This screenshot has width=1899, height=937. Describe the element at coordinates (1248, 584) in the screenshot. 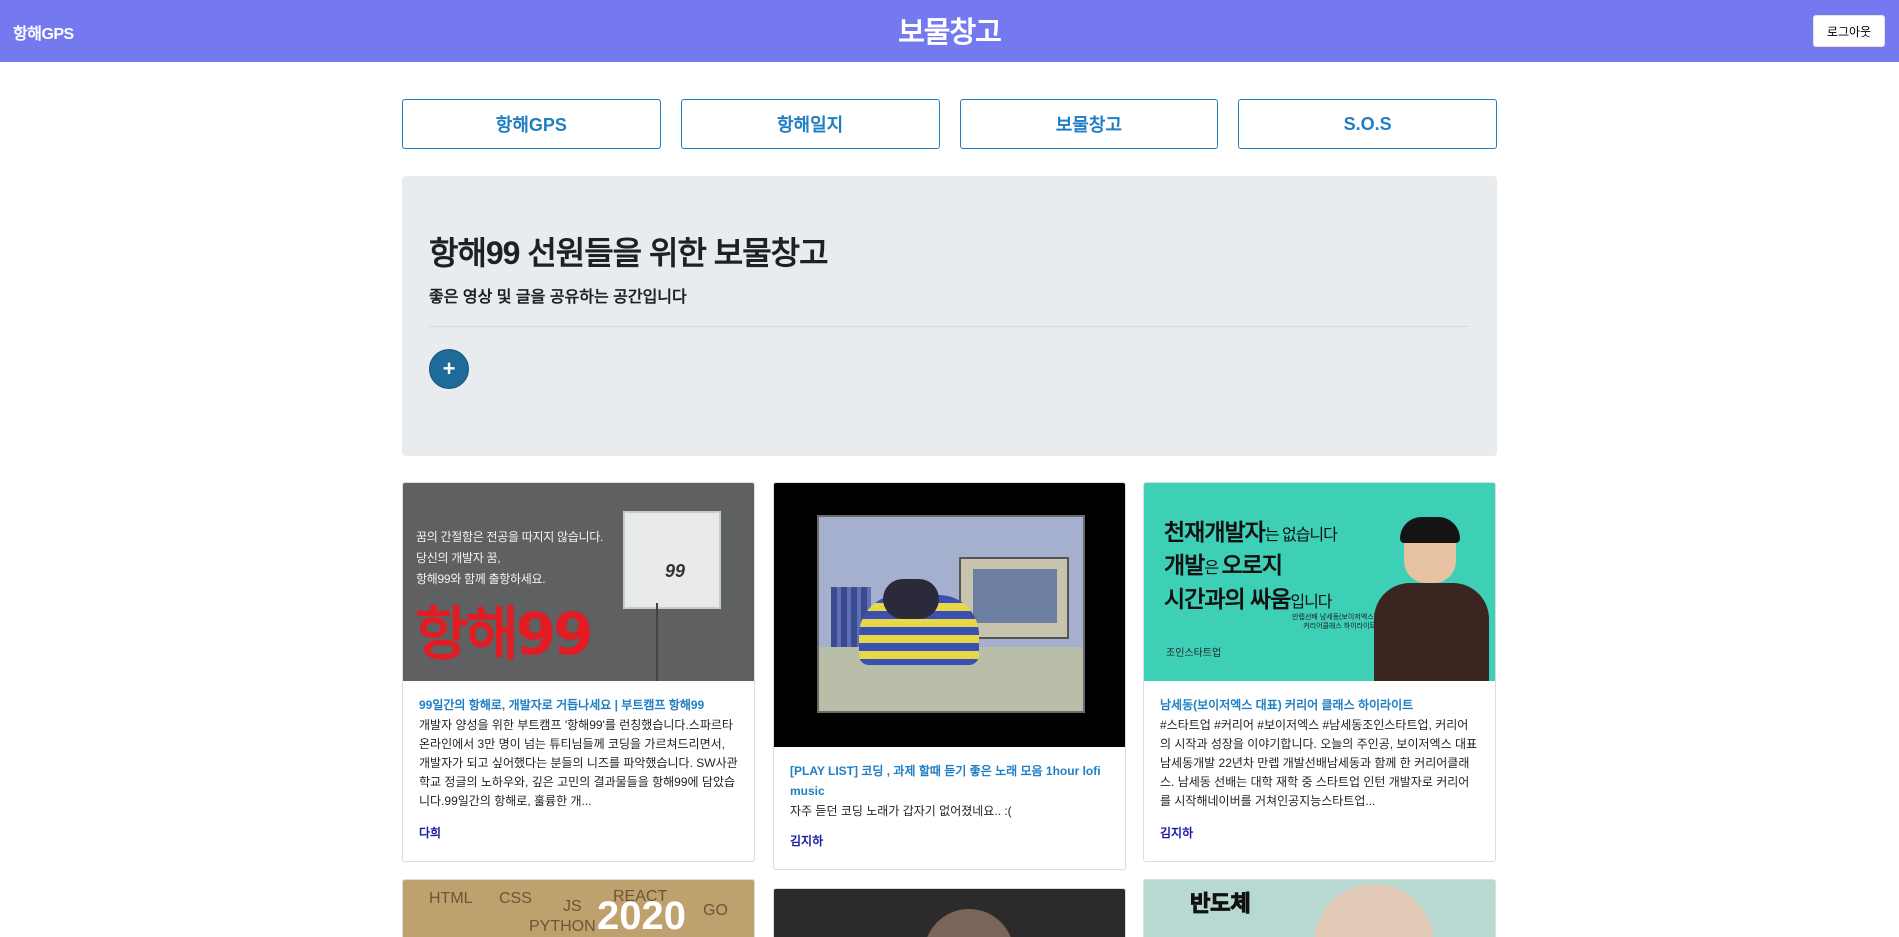

I see `thumb-headline: 개발은 오로지 시간과의 싸움입니다` at that location.